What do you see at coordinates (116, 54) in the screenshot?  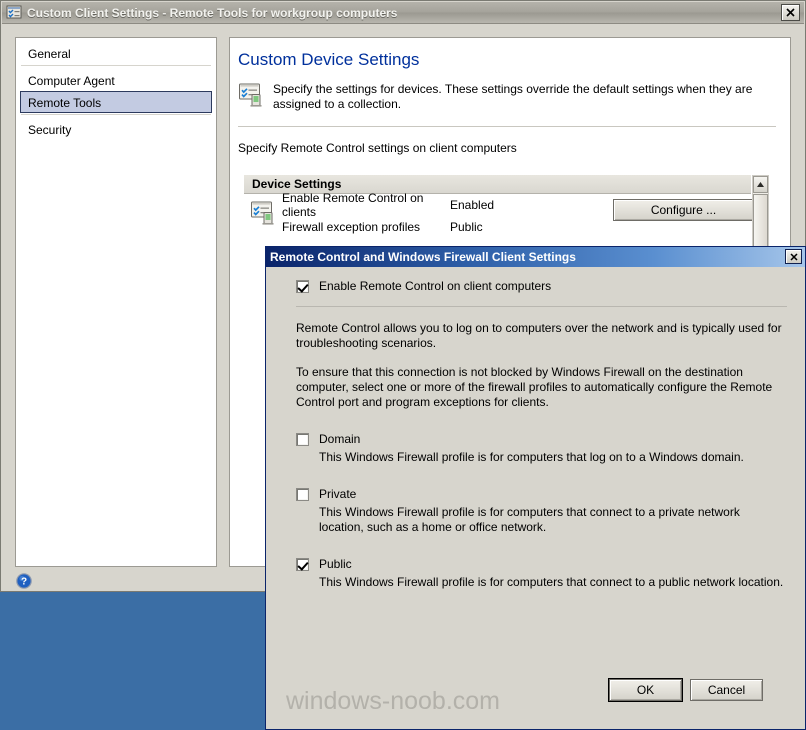 I see `sidebar-item-general: General` at bounding box center [116, 54].